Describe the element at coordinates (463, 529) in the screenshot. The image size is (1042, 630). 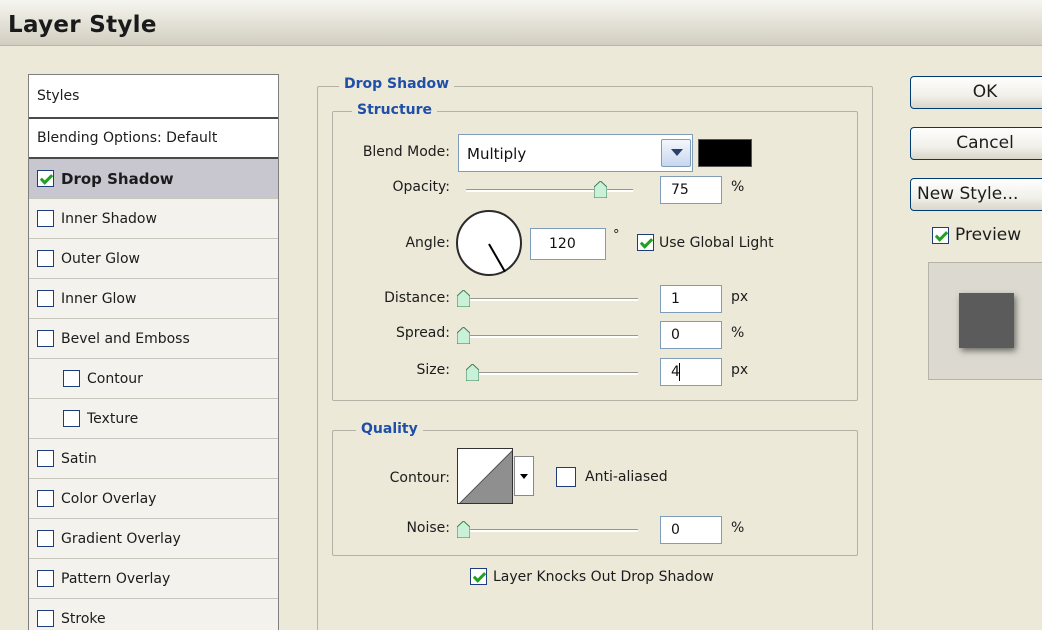
I see `noise-slider-thumb` at that location.